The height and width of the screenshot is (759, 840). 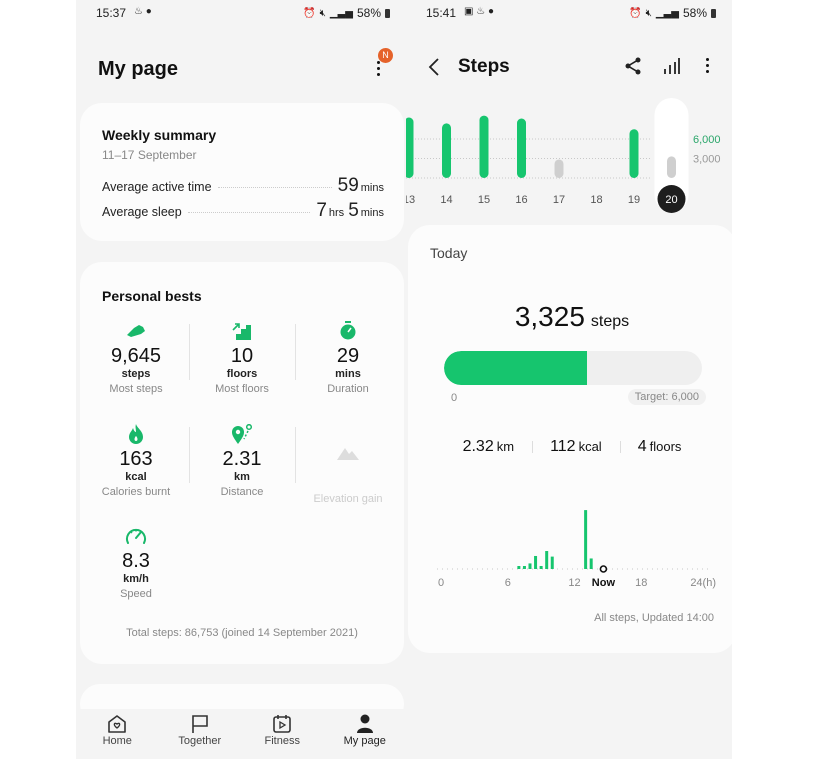 What do you see at coordinates (707, 140) in the screenshot?
I see `reference-label: 6,000` at bounding box center [707, 140].